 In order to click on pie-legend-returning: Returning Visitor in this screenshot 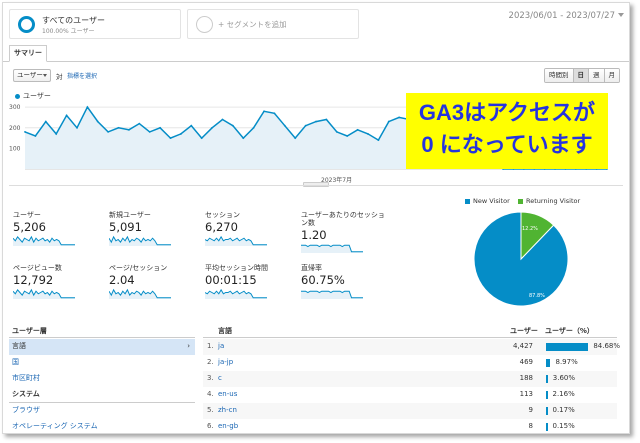, I will do `click(549, 201)`.